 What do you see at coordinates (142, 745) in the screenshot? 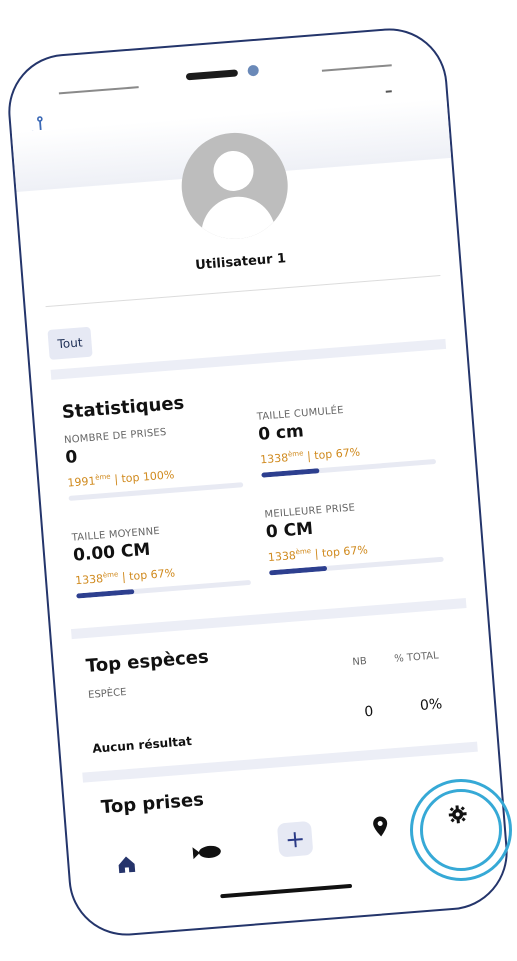
I see `empty-result: Aucun résultat` at bounding box center [142, 745].